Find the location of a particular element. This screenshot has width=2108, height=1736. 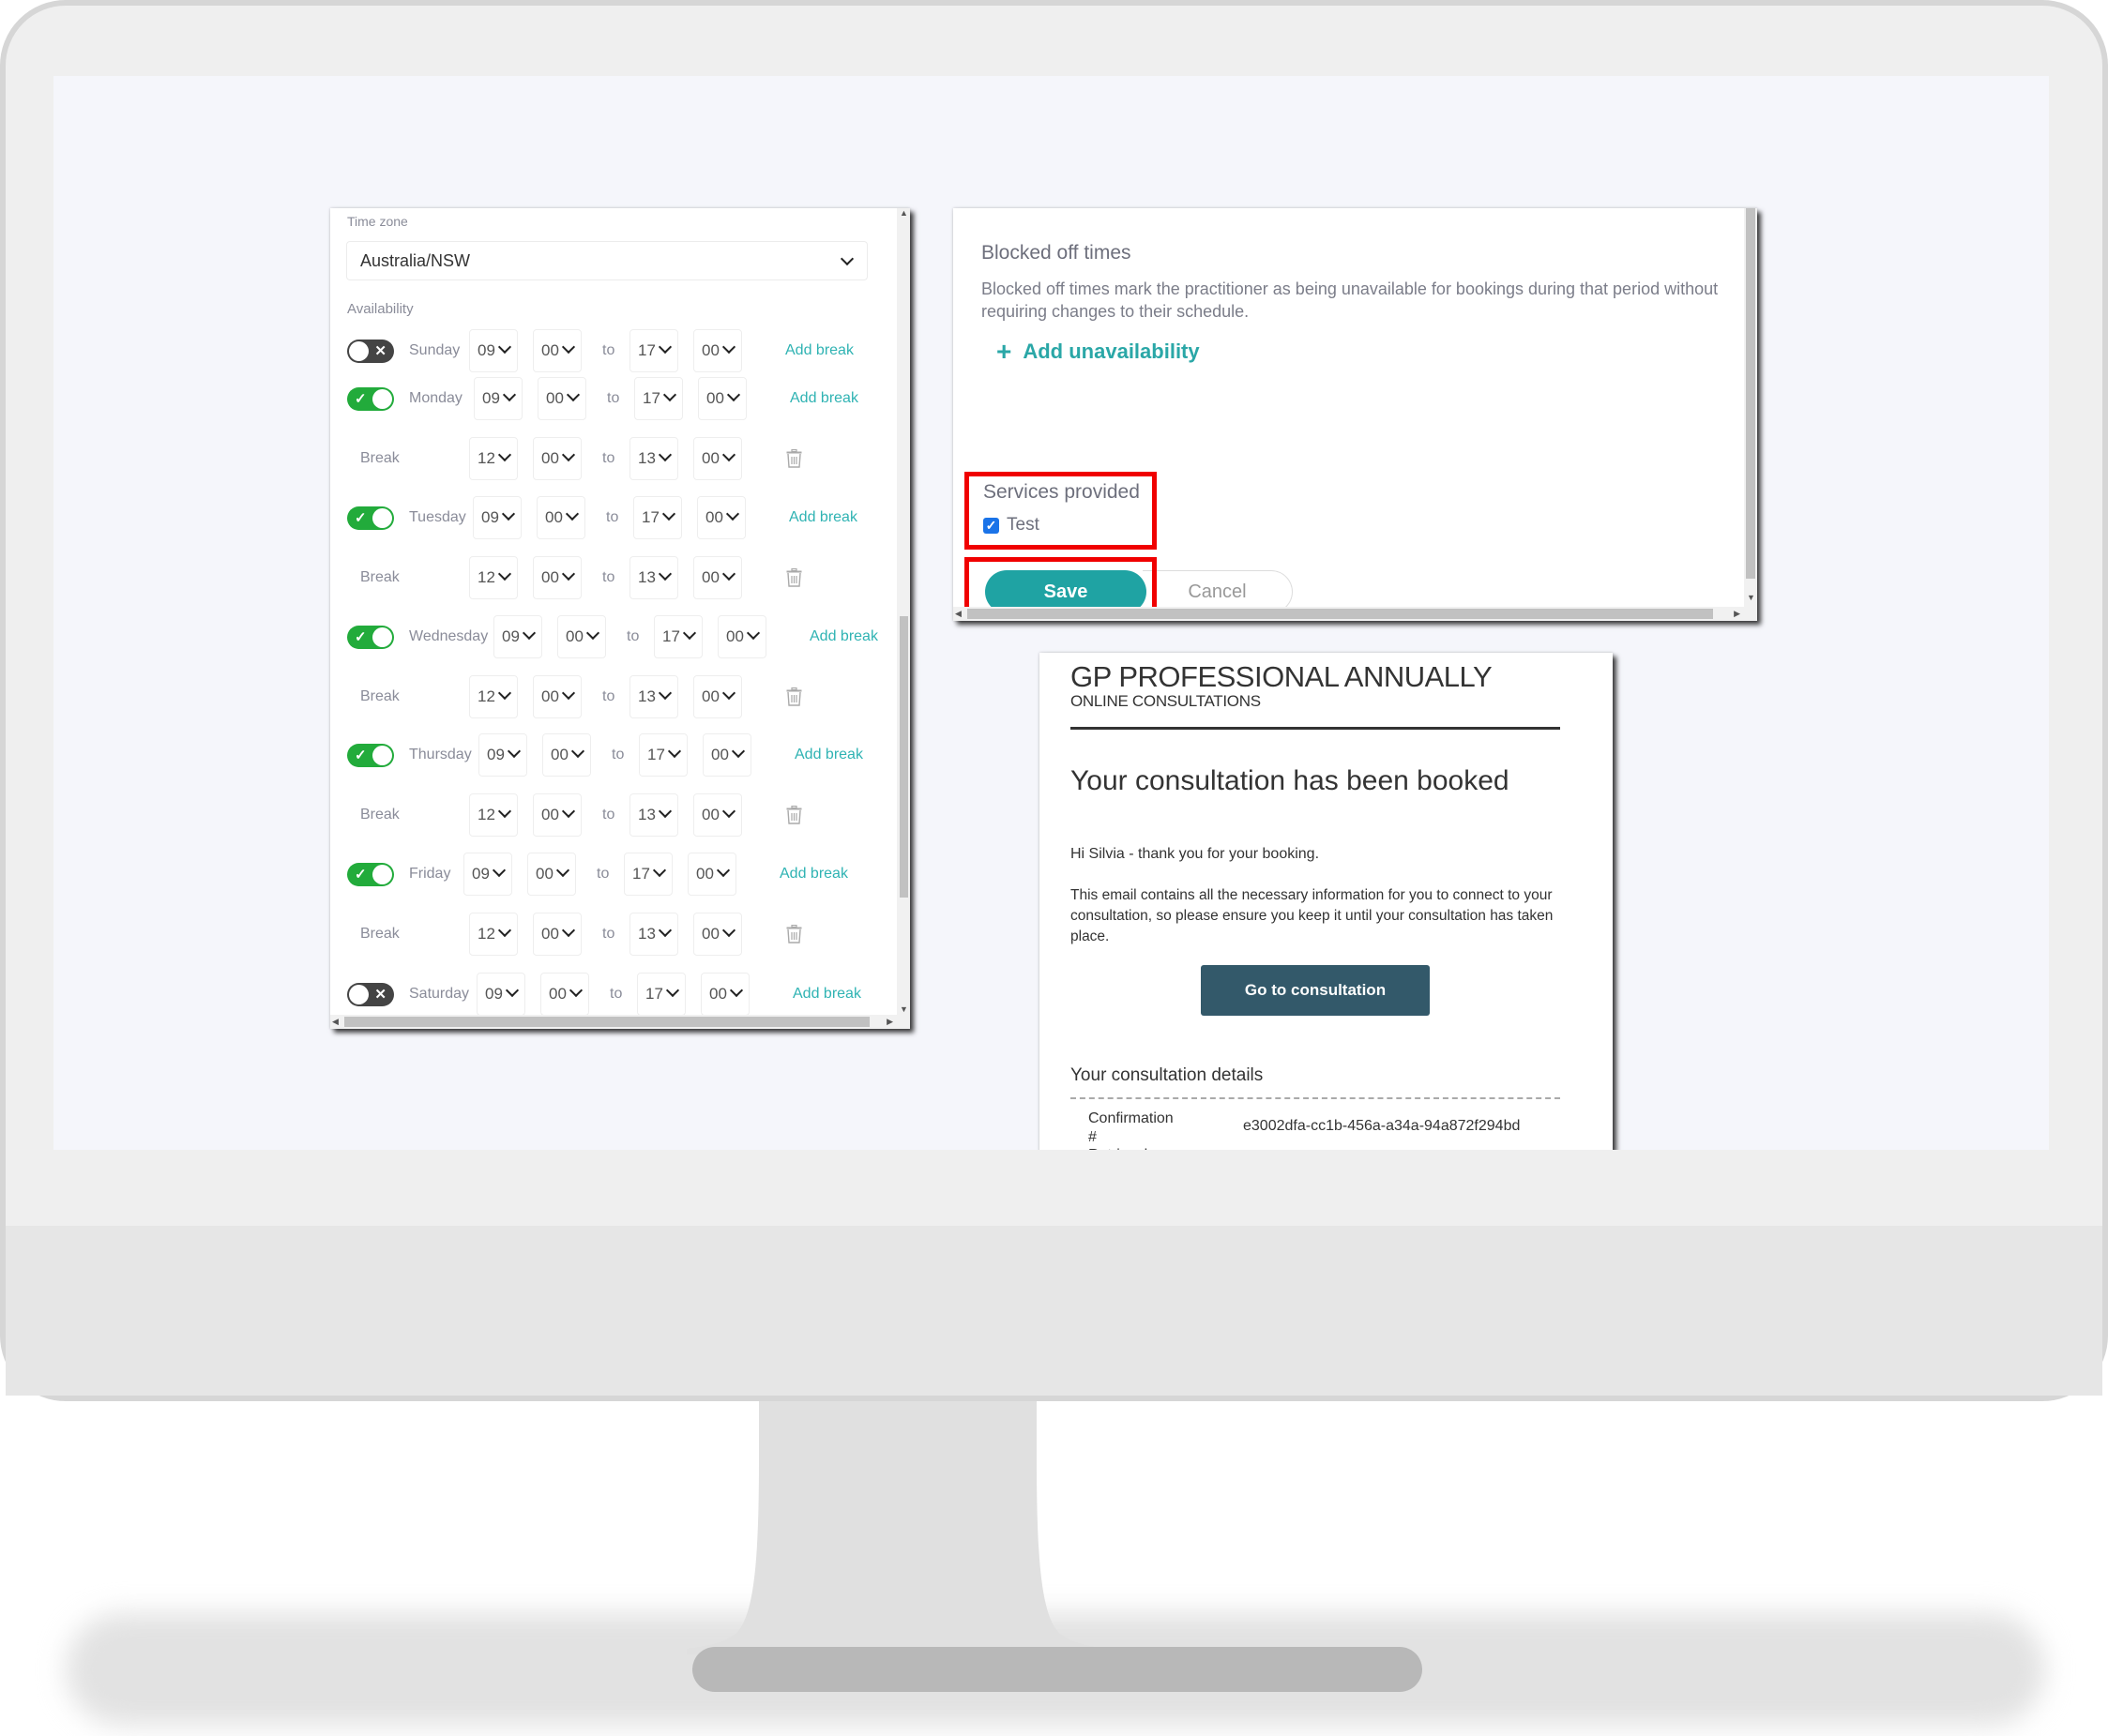

vertical-scrollbar: ▼ is located at coordinates (1750, 414).